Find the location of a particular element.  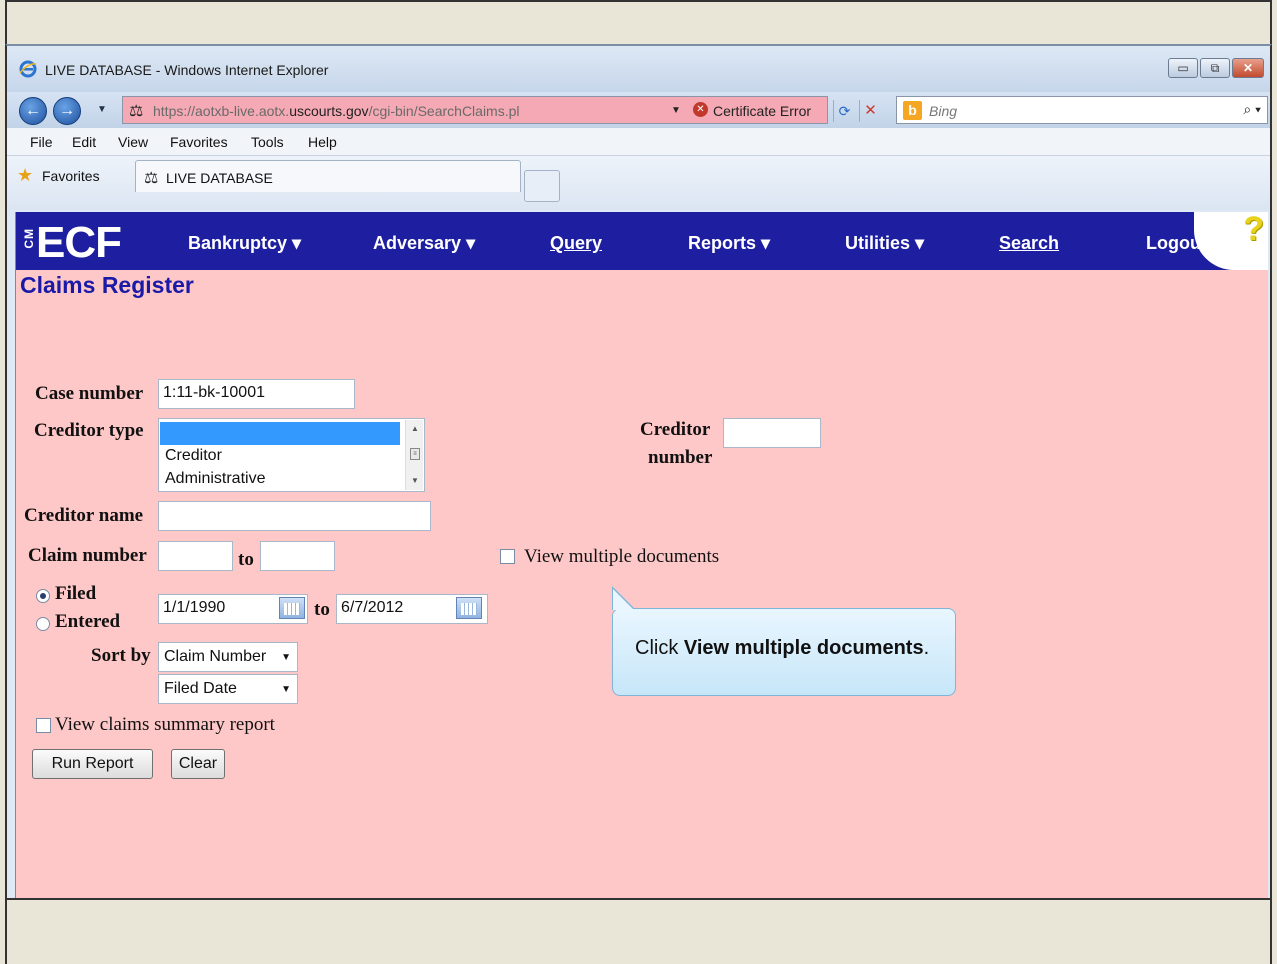

bing-icon: b is located at coordinates (912, 110).